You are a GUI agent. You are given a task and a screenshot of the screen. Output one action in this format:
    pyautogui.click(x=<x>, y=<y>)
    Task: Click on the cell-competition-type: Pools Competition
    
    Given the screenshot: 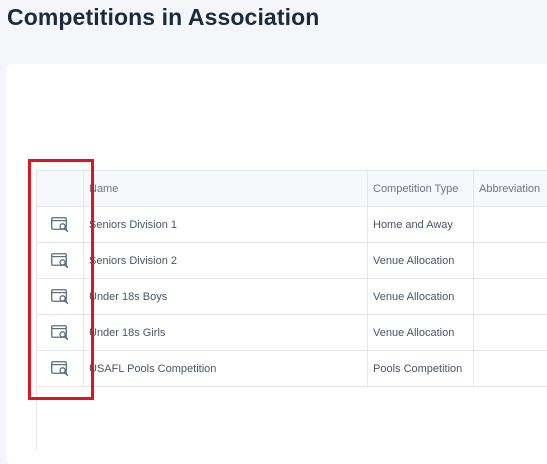 What is the action you would take?
    pyautogui.click(x=421, y=369)
    